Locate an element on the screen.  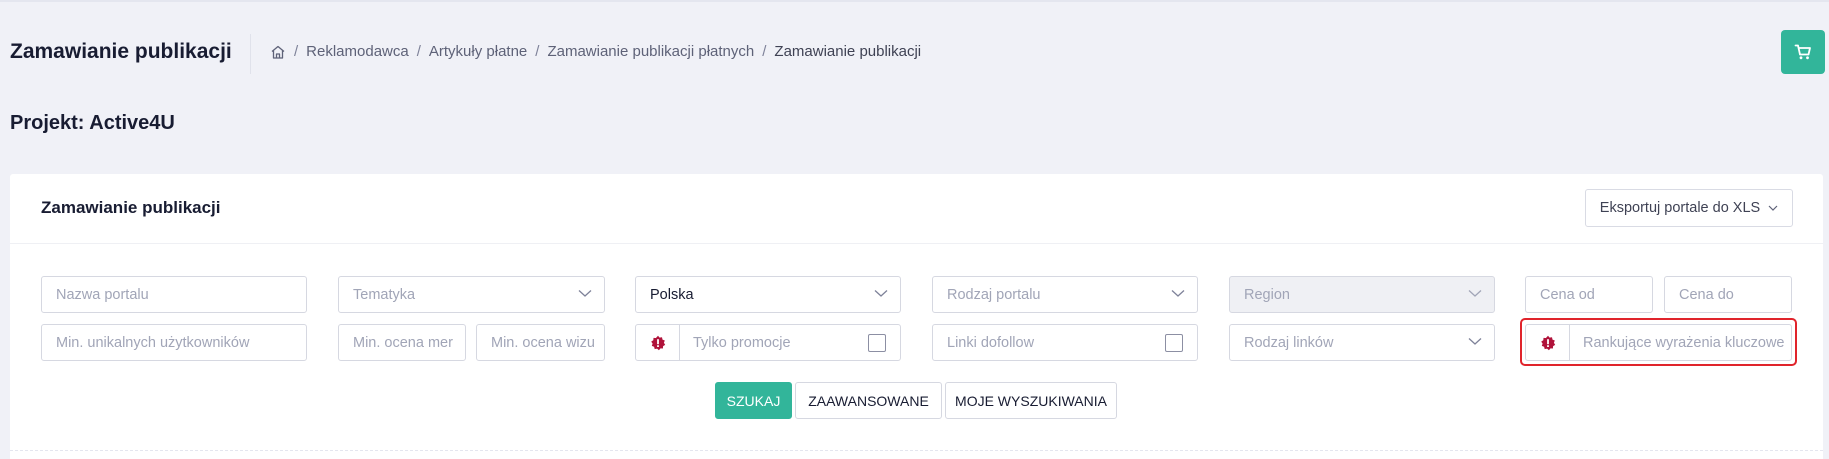
min-merit-placeholder: Min. ocena mer is located at coordinates (403, 342).